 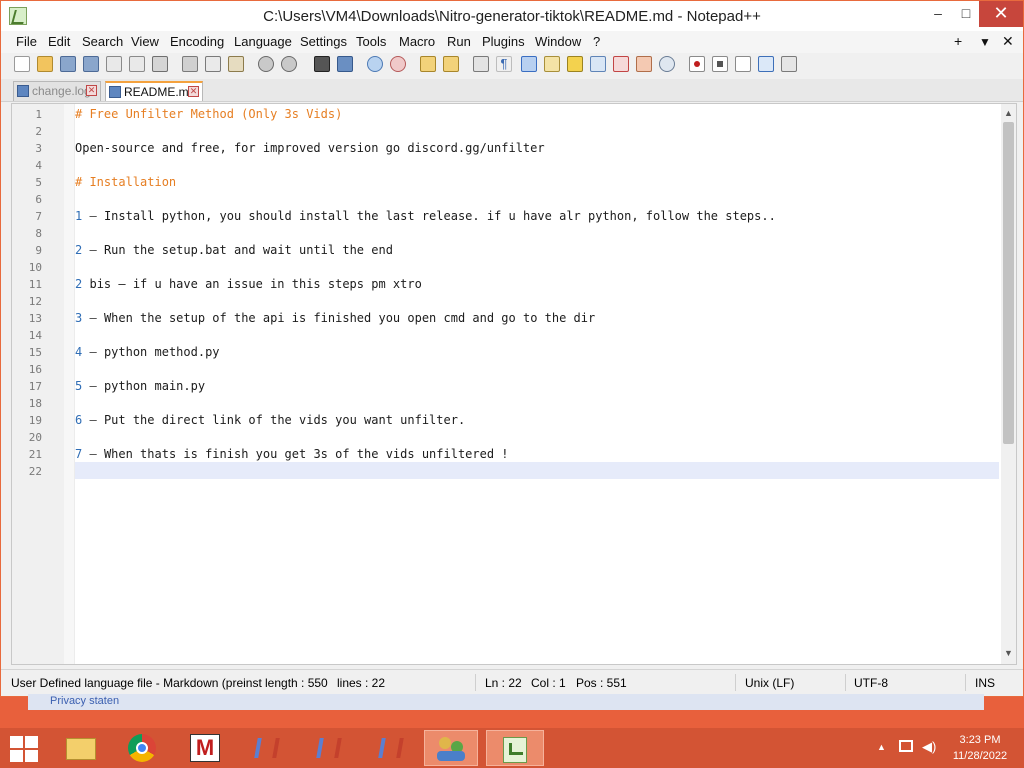 What do you see at coordinates (980, 740) in the screenshot?
I see `clock-time: 3:23 PM` at bounding box center [980, 740].